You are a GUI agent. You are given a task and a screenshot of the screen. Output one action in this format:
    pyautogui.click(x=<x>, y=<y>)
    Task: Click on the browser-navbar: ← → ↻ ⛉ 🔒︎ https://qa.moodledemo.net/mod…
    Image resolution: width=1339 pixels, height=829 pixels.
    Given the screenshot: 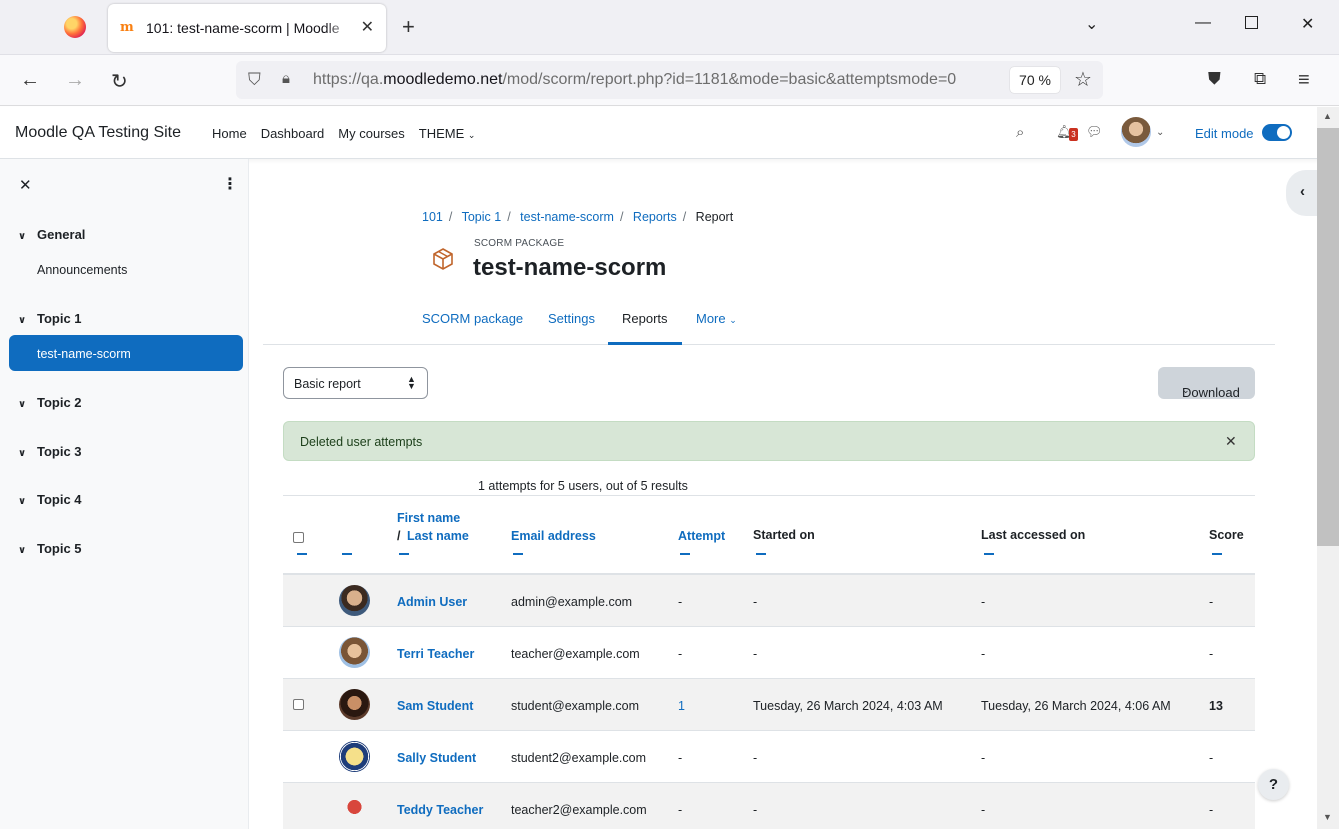 What is the action you would take?
    pyautogui.click(x=669, y=80)
    